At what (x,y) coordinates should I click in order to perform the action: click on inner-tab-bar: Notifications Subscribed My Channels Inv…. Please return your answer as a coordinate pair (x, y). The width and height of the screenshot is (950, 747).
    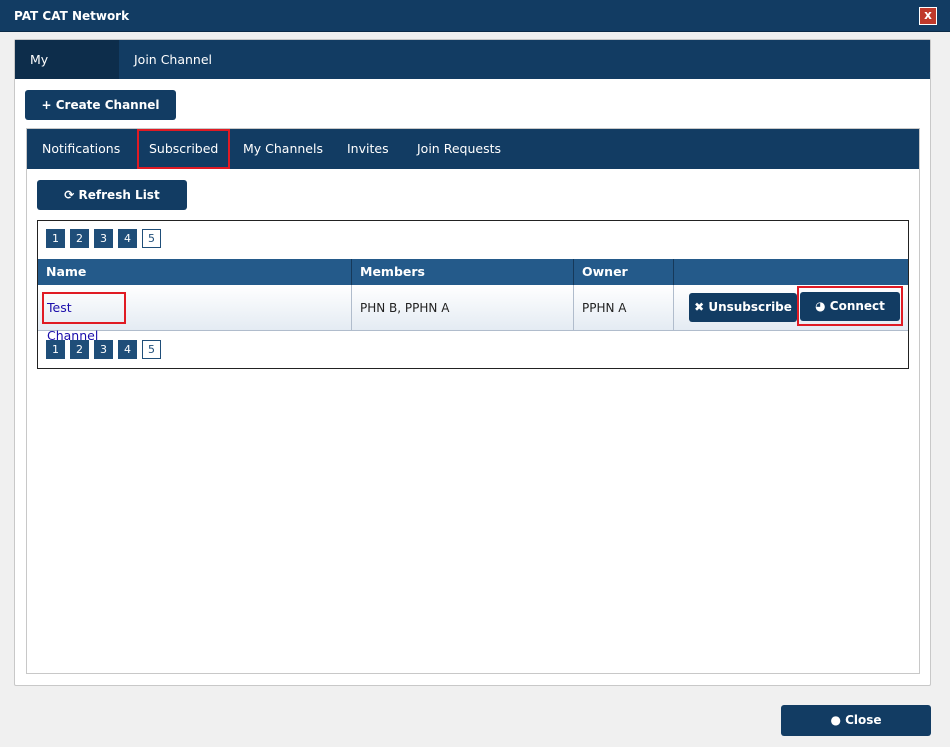
    Looking at the image, I should click on (473, 149).